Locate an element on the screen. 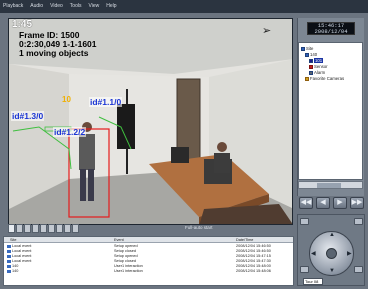  menu-playback: Playback is located at coordinates (13, 6).